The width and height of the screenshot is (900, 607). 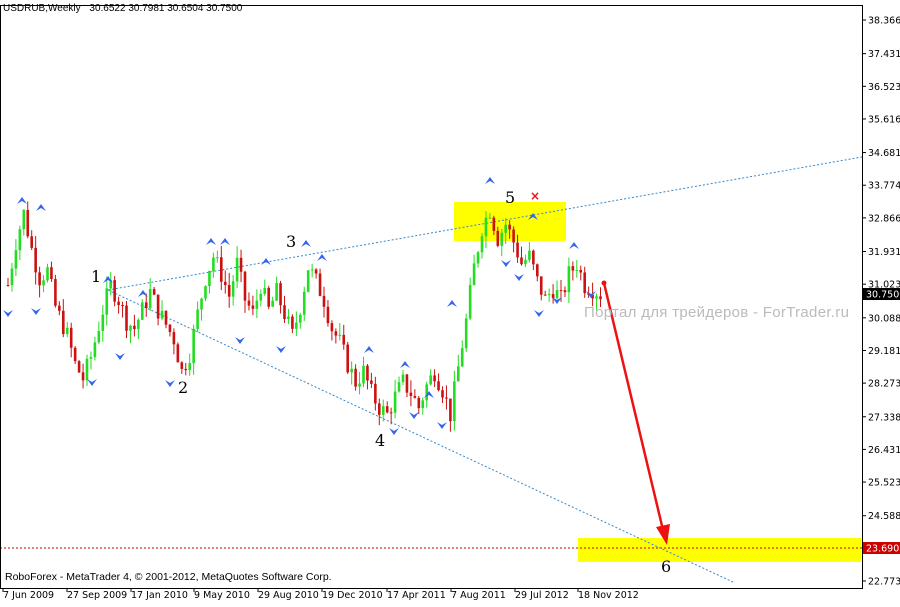 I want to click on y-tick-label: 34.6815, so click(x=884, y=153).